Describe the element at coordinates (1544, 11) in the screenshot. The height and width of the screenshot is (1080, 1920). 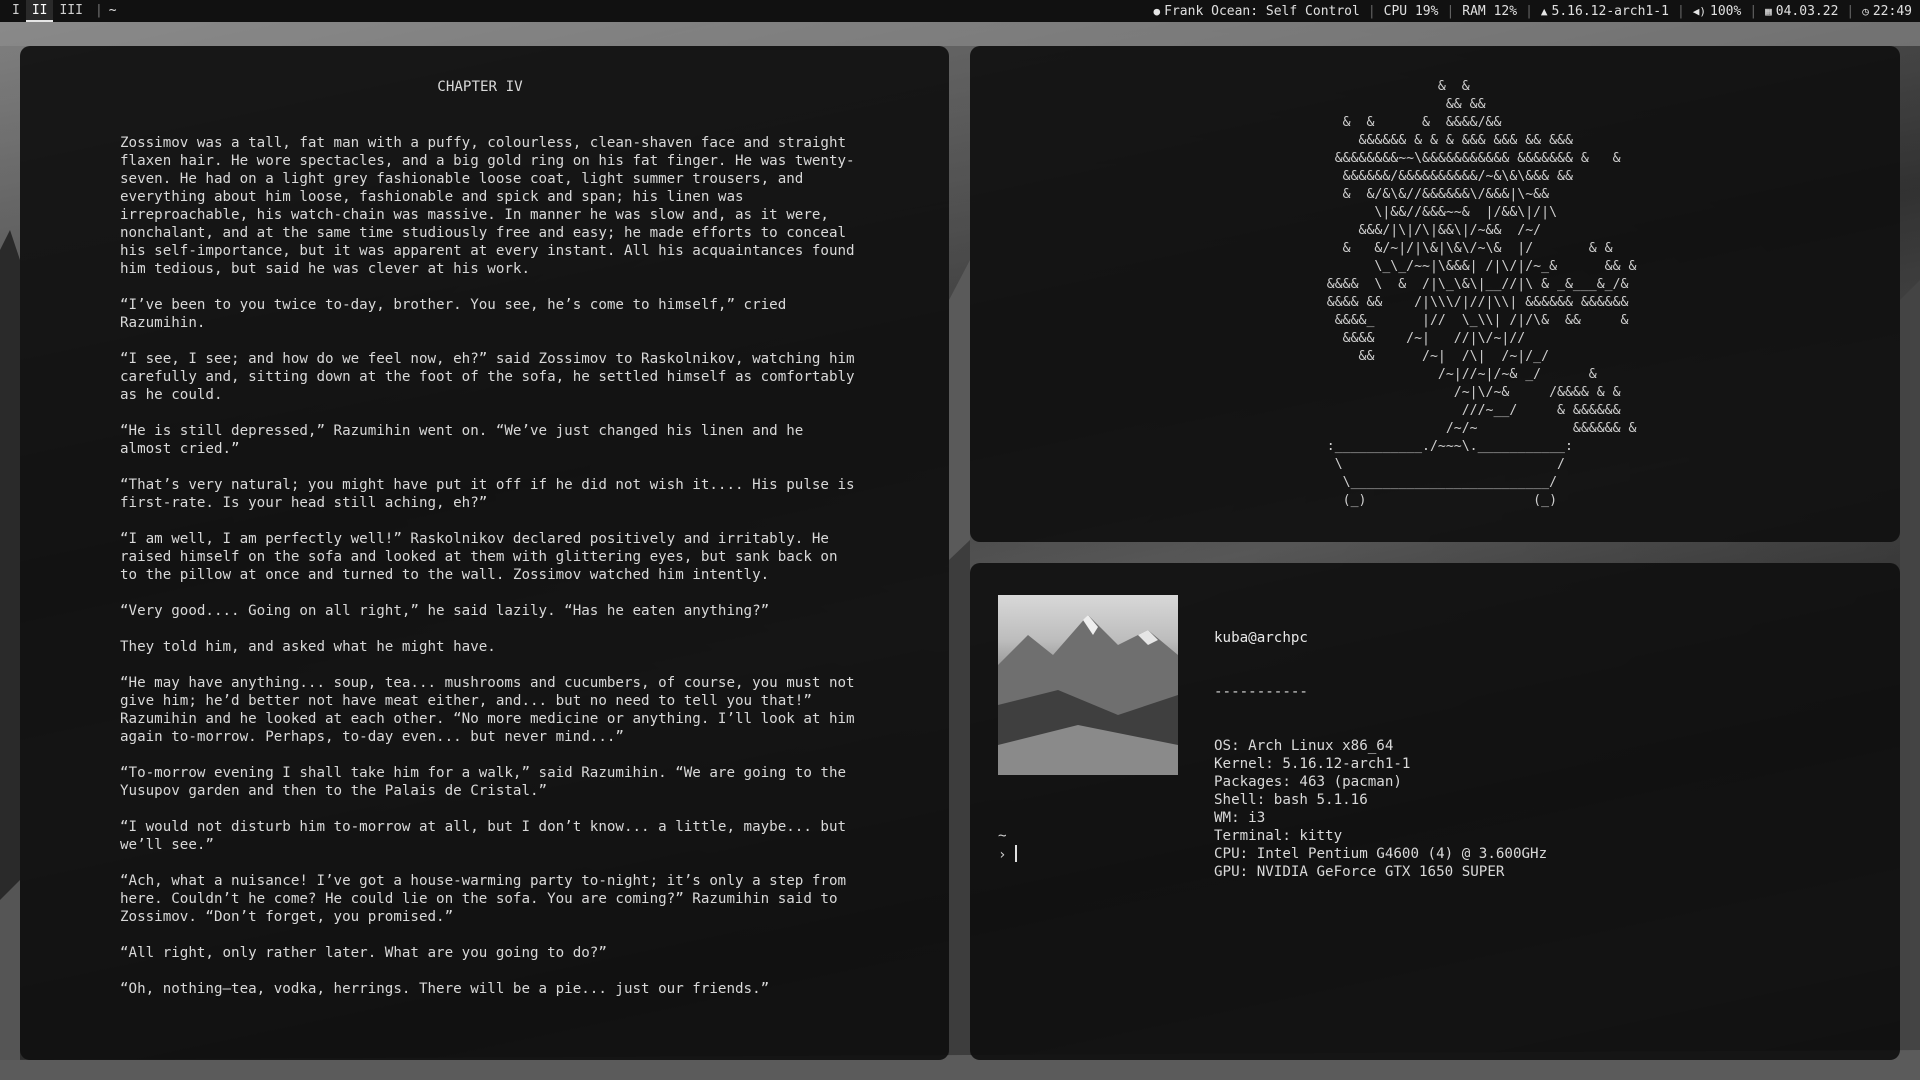
I see `arch-logo-icon: ▲` at that location.